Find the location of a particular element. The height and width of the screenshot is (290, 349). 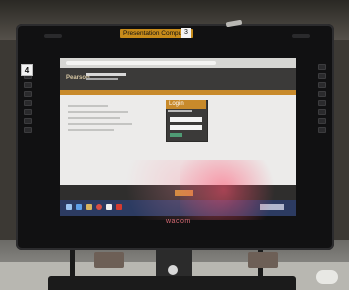

express-keys-right is located at coordinates (322, 100).